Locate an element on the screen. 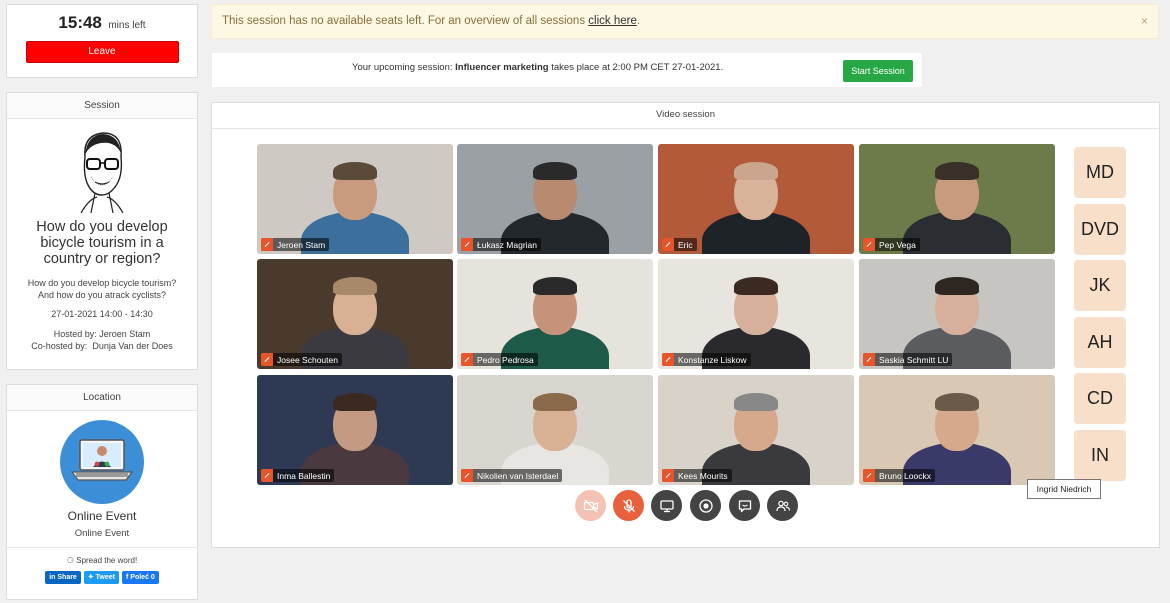 This screenshot has height=603, width=1170. participant-avatar: CD is located at coordinates (1100, 398).